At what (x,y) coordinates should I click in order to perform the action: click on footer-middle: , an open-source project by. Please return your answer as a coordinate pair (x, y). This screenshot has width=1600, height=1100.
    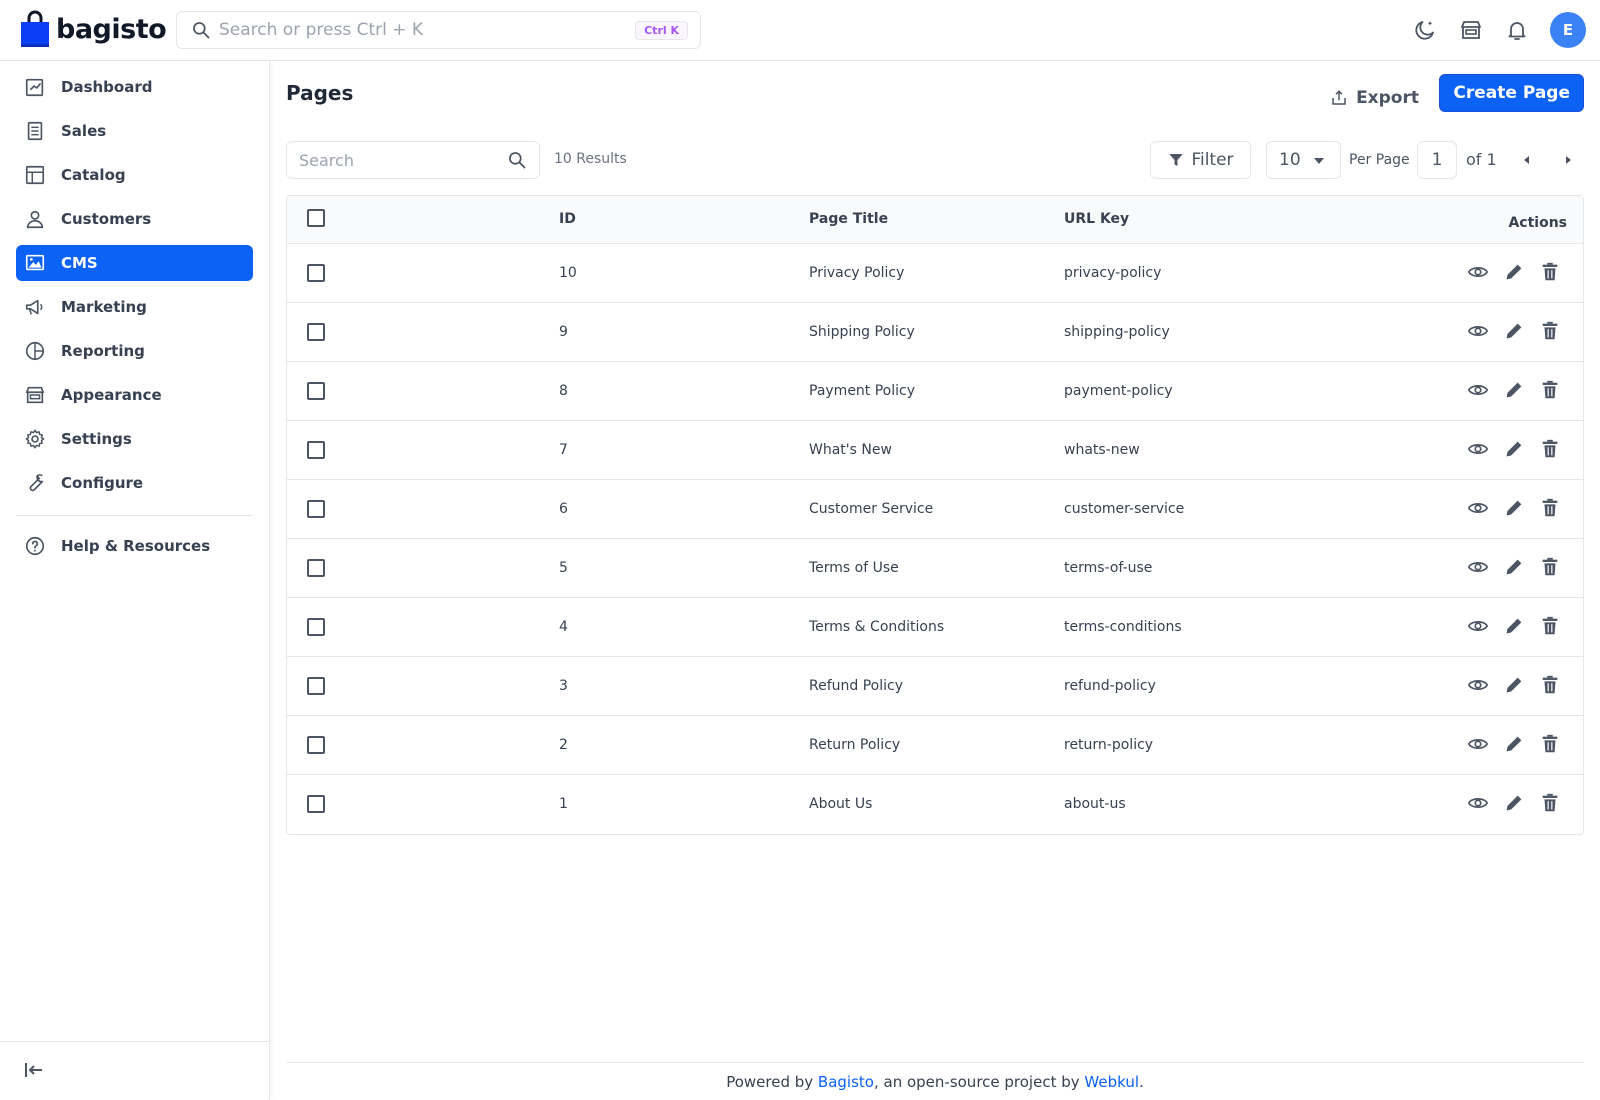
    Looking at the image, I should click on (979, 1082).